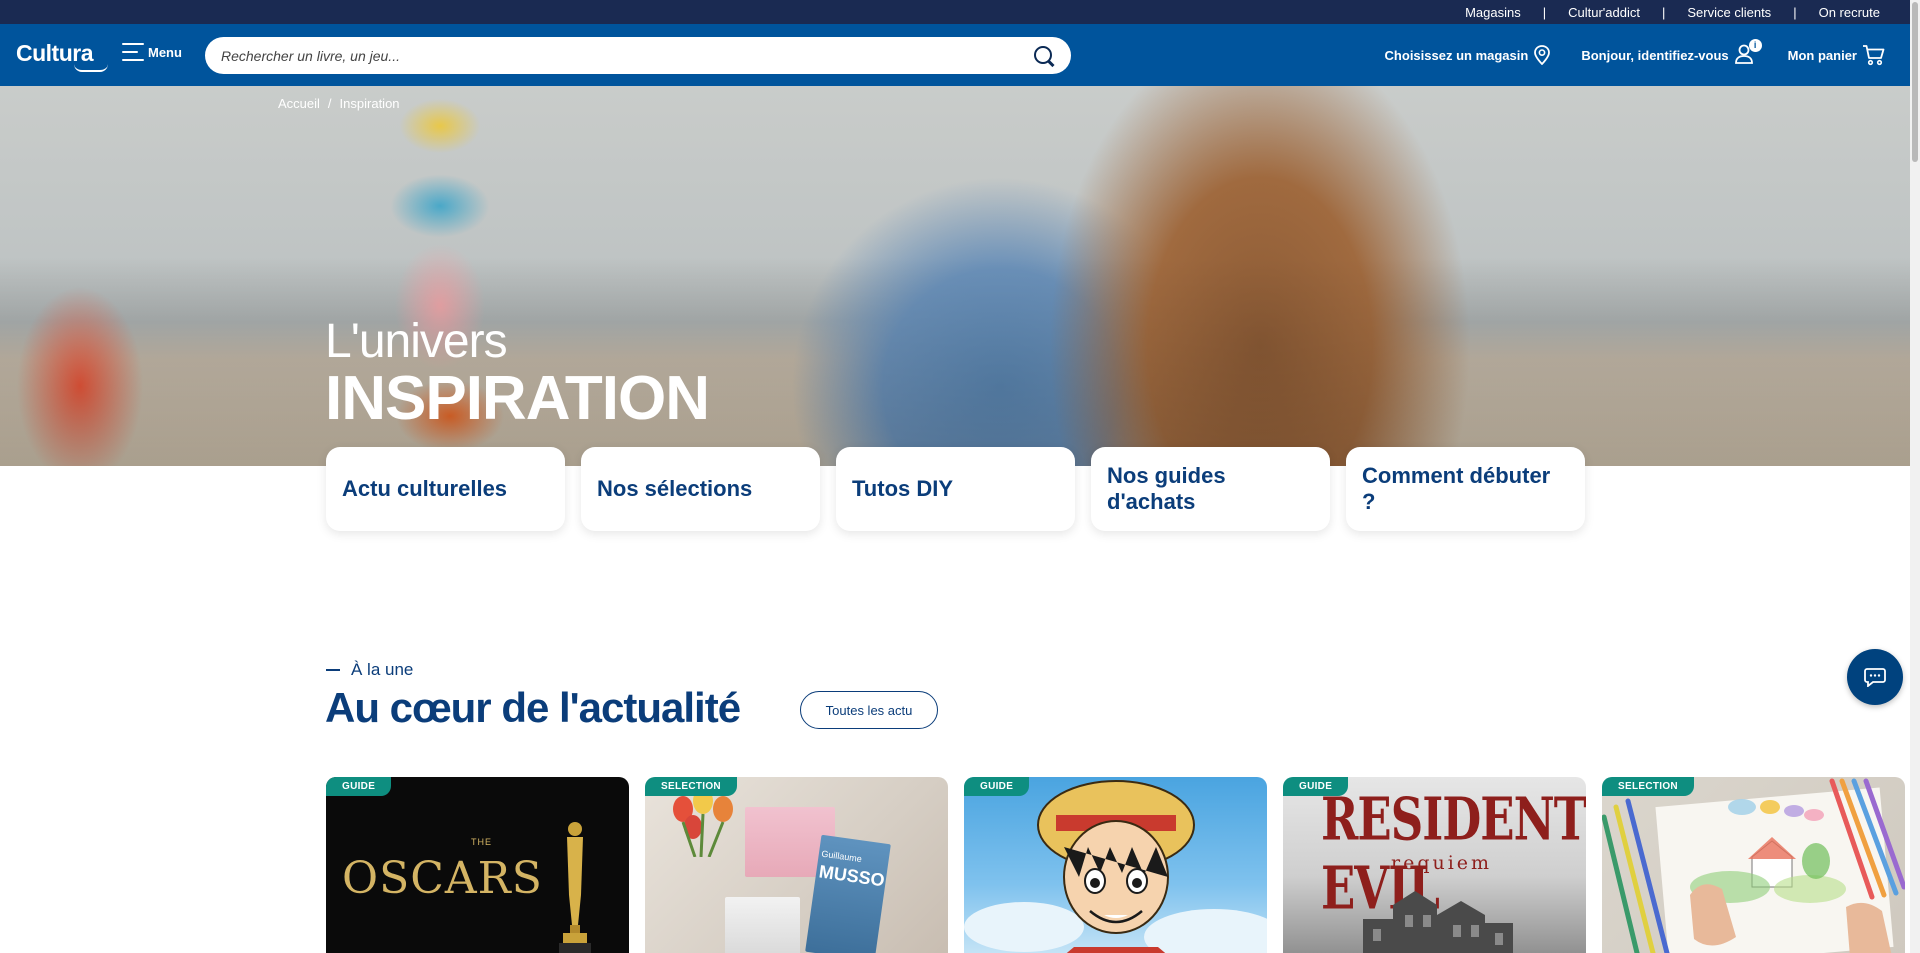 Image resolution: width=1920 pixels, height=953 pixels. I want to click on cart-icon, so click(1874, 55).